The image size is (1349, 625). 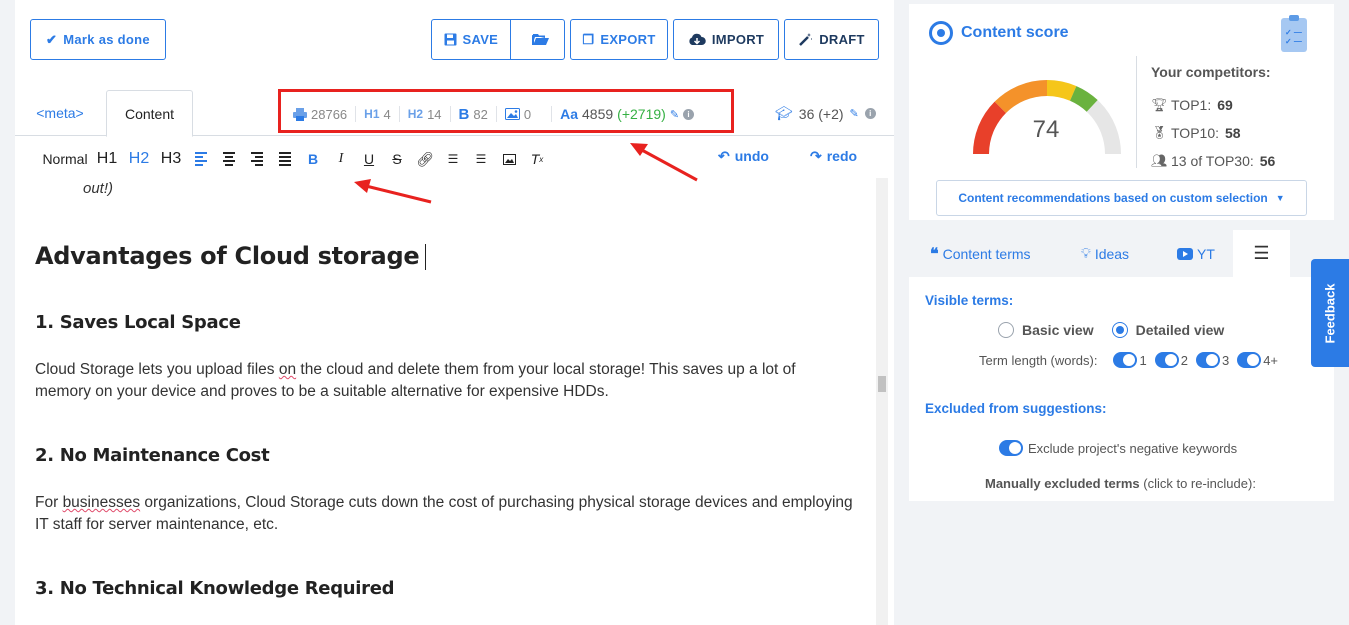 I want to click on trophy-icon: 🏆︎, so click(x=1159, y=104).